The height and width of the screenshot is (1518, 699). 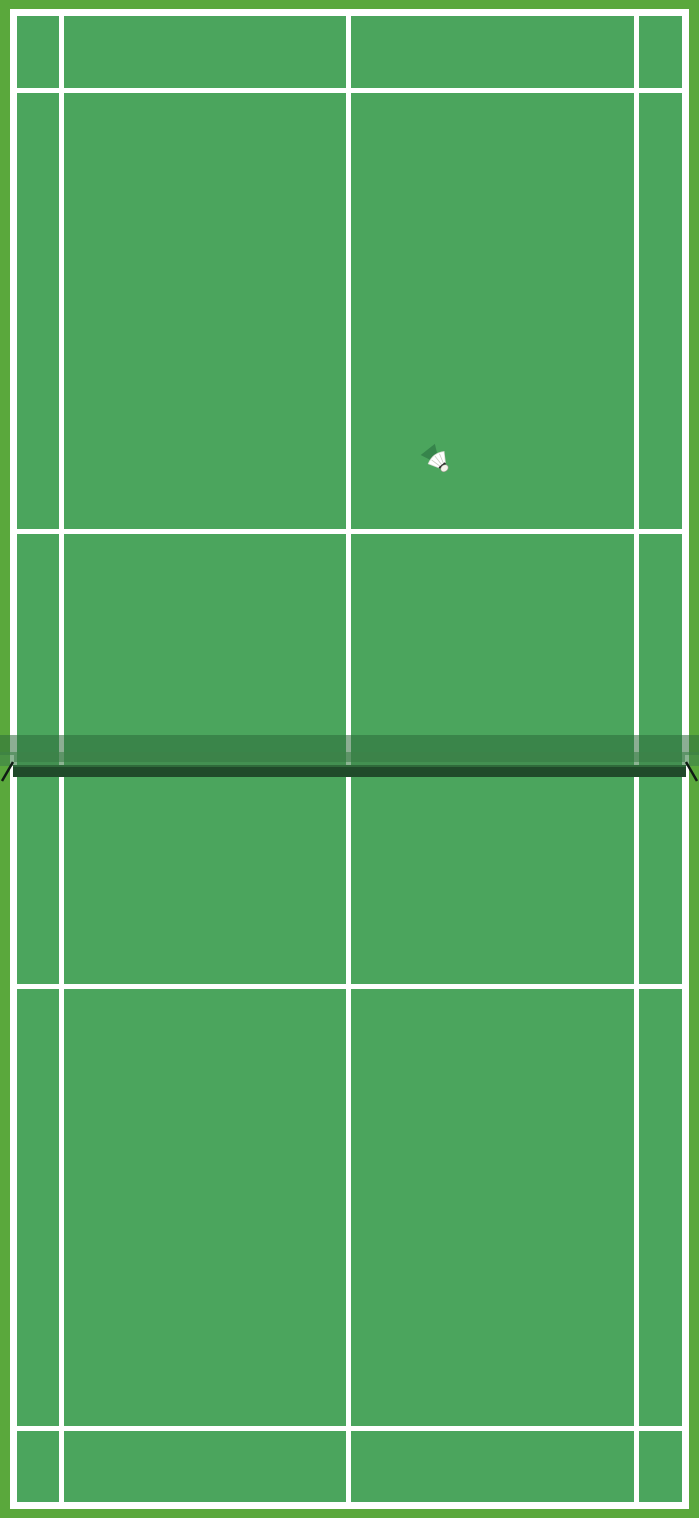 I want to click on net-shadow-band, so click(x=349, y=759).